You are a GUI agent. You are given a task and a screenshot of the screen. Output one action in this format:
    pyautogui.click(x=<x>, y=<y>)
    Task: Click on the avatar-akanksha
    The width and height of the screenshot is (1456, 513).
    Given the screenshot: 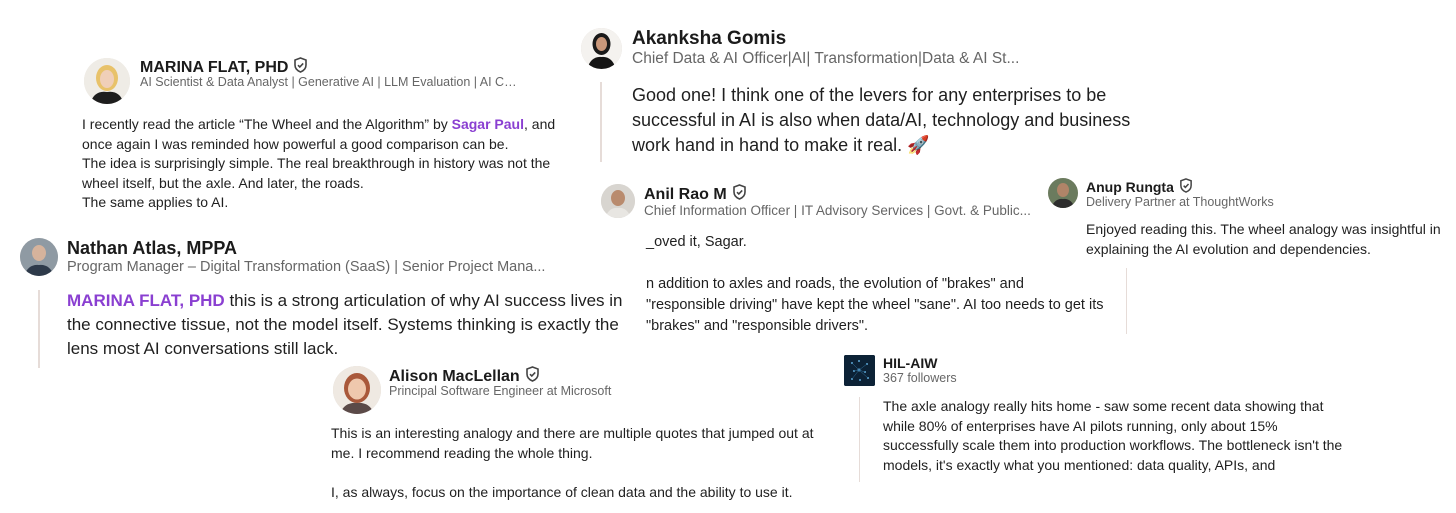 What is the action you would take?
    pyautogui.click(x=601, y=48)
    